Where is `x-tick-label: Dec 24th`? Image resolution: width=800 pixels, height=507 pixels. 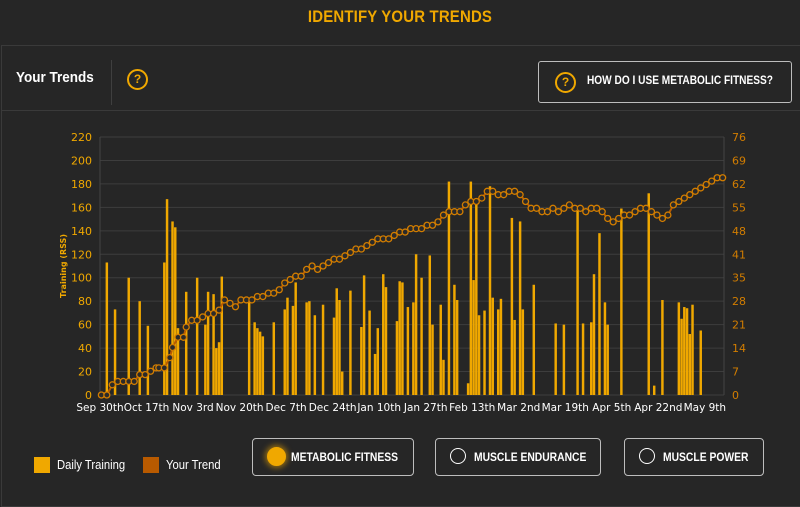
x-tick-label: Dec 24th is located at coordinates (333, 408).